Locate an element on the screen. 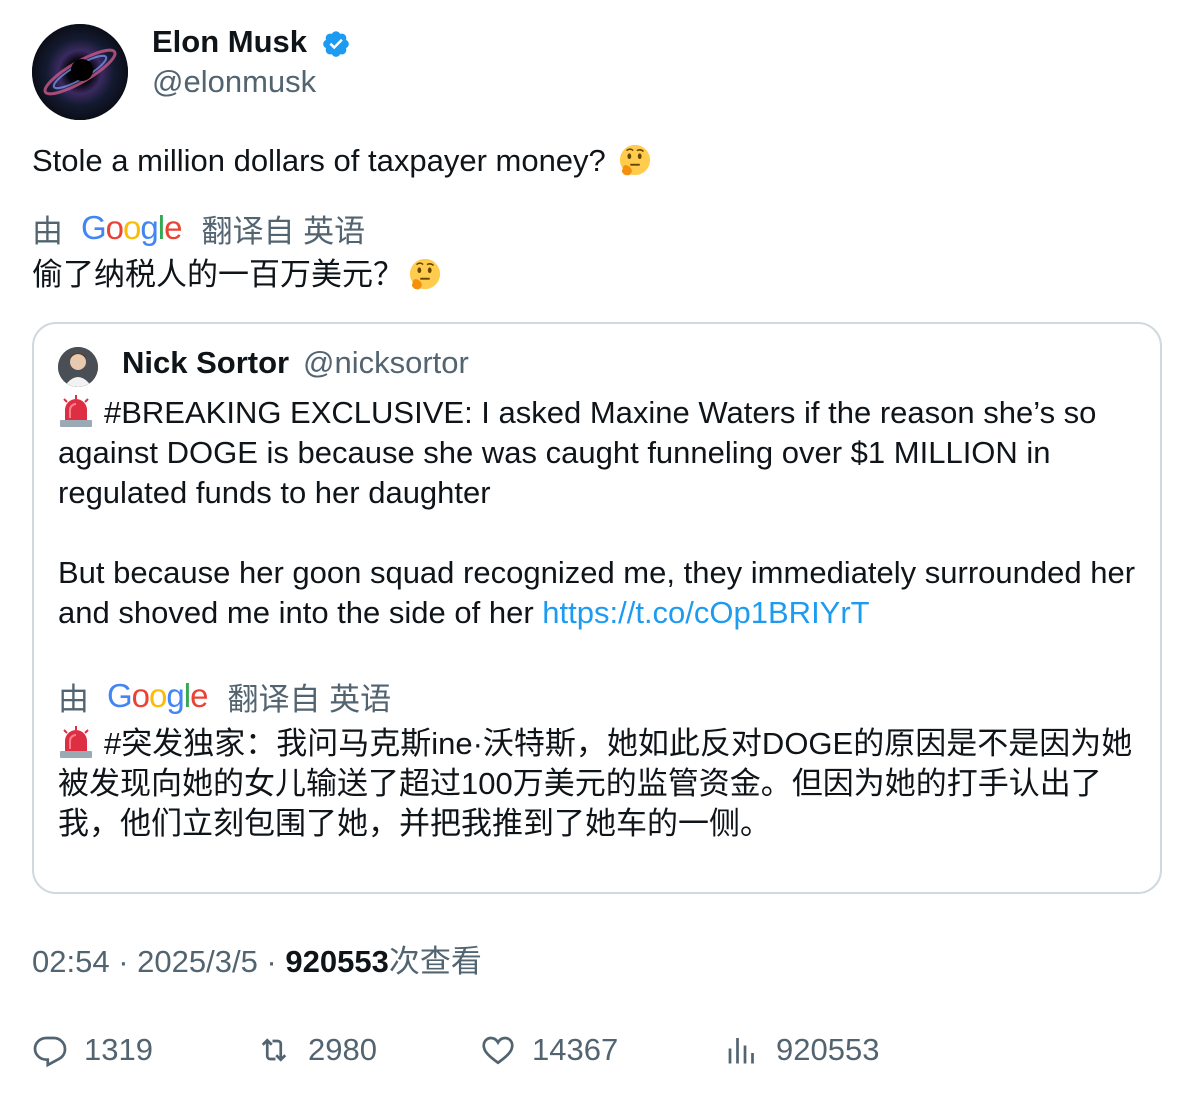 This screenshot has width=1196, height=1096. author-name: Elon Musk is located at coordinates (229, 42).